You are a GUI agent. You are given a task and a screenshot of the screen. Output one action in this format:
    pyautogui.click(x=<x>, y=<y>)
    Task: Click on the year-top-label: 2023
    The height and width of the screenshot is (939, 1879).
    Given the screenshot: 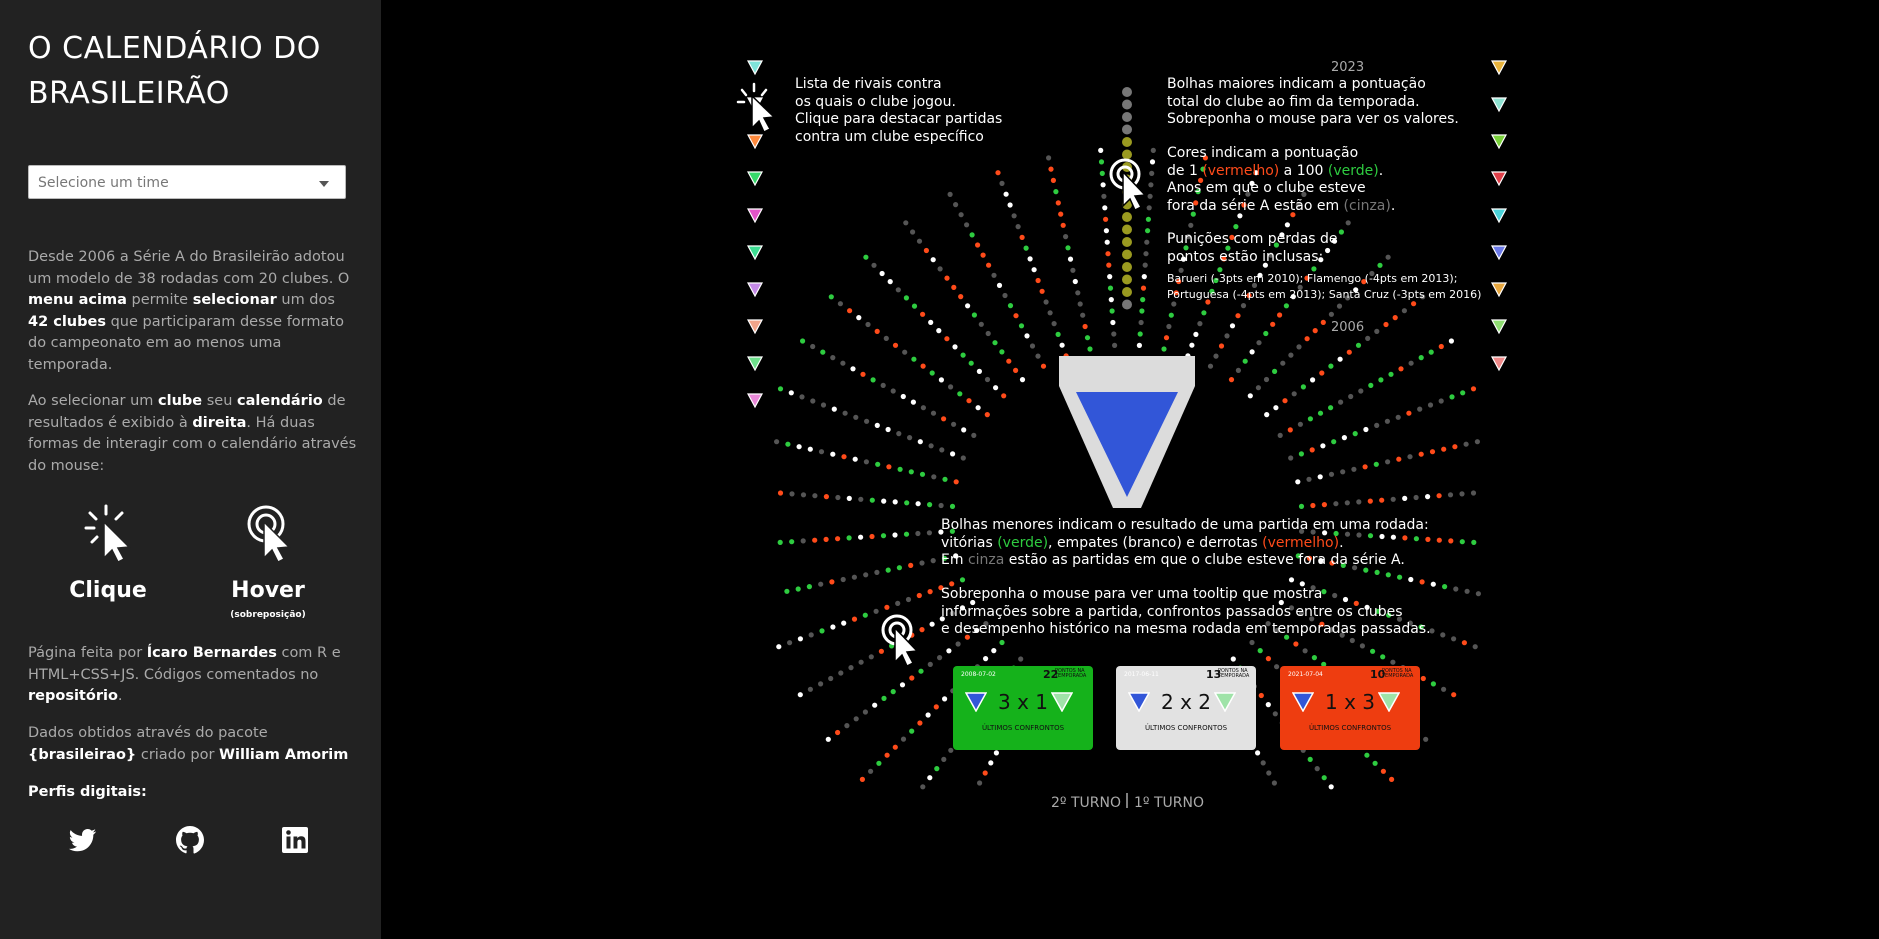 What is the action you would take?
    pyautogui.click(x=1348, y=67)
    